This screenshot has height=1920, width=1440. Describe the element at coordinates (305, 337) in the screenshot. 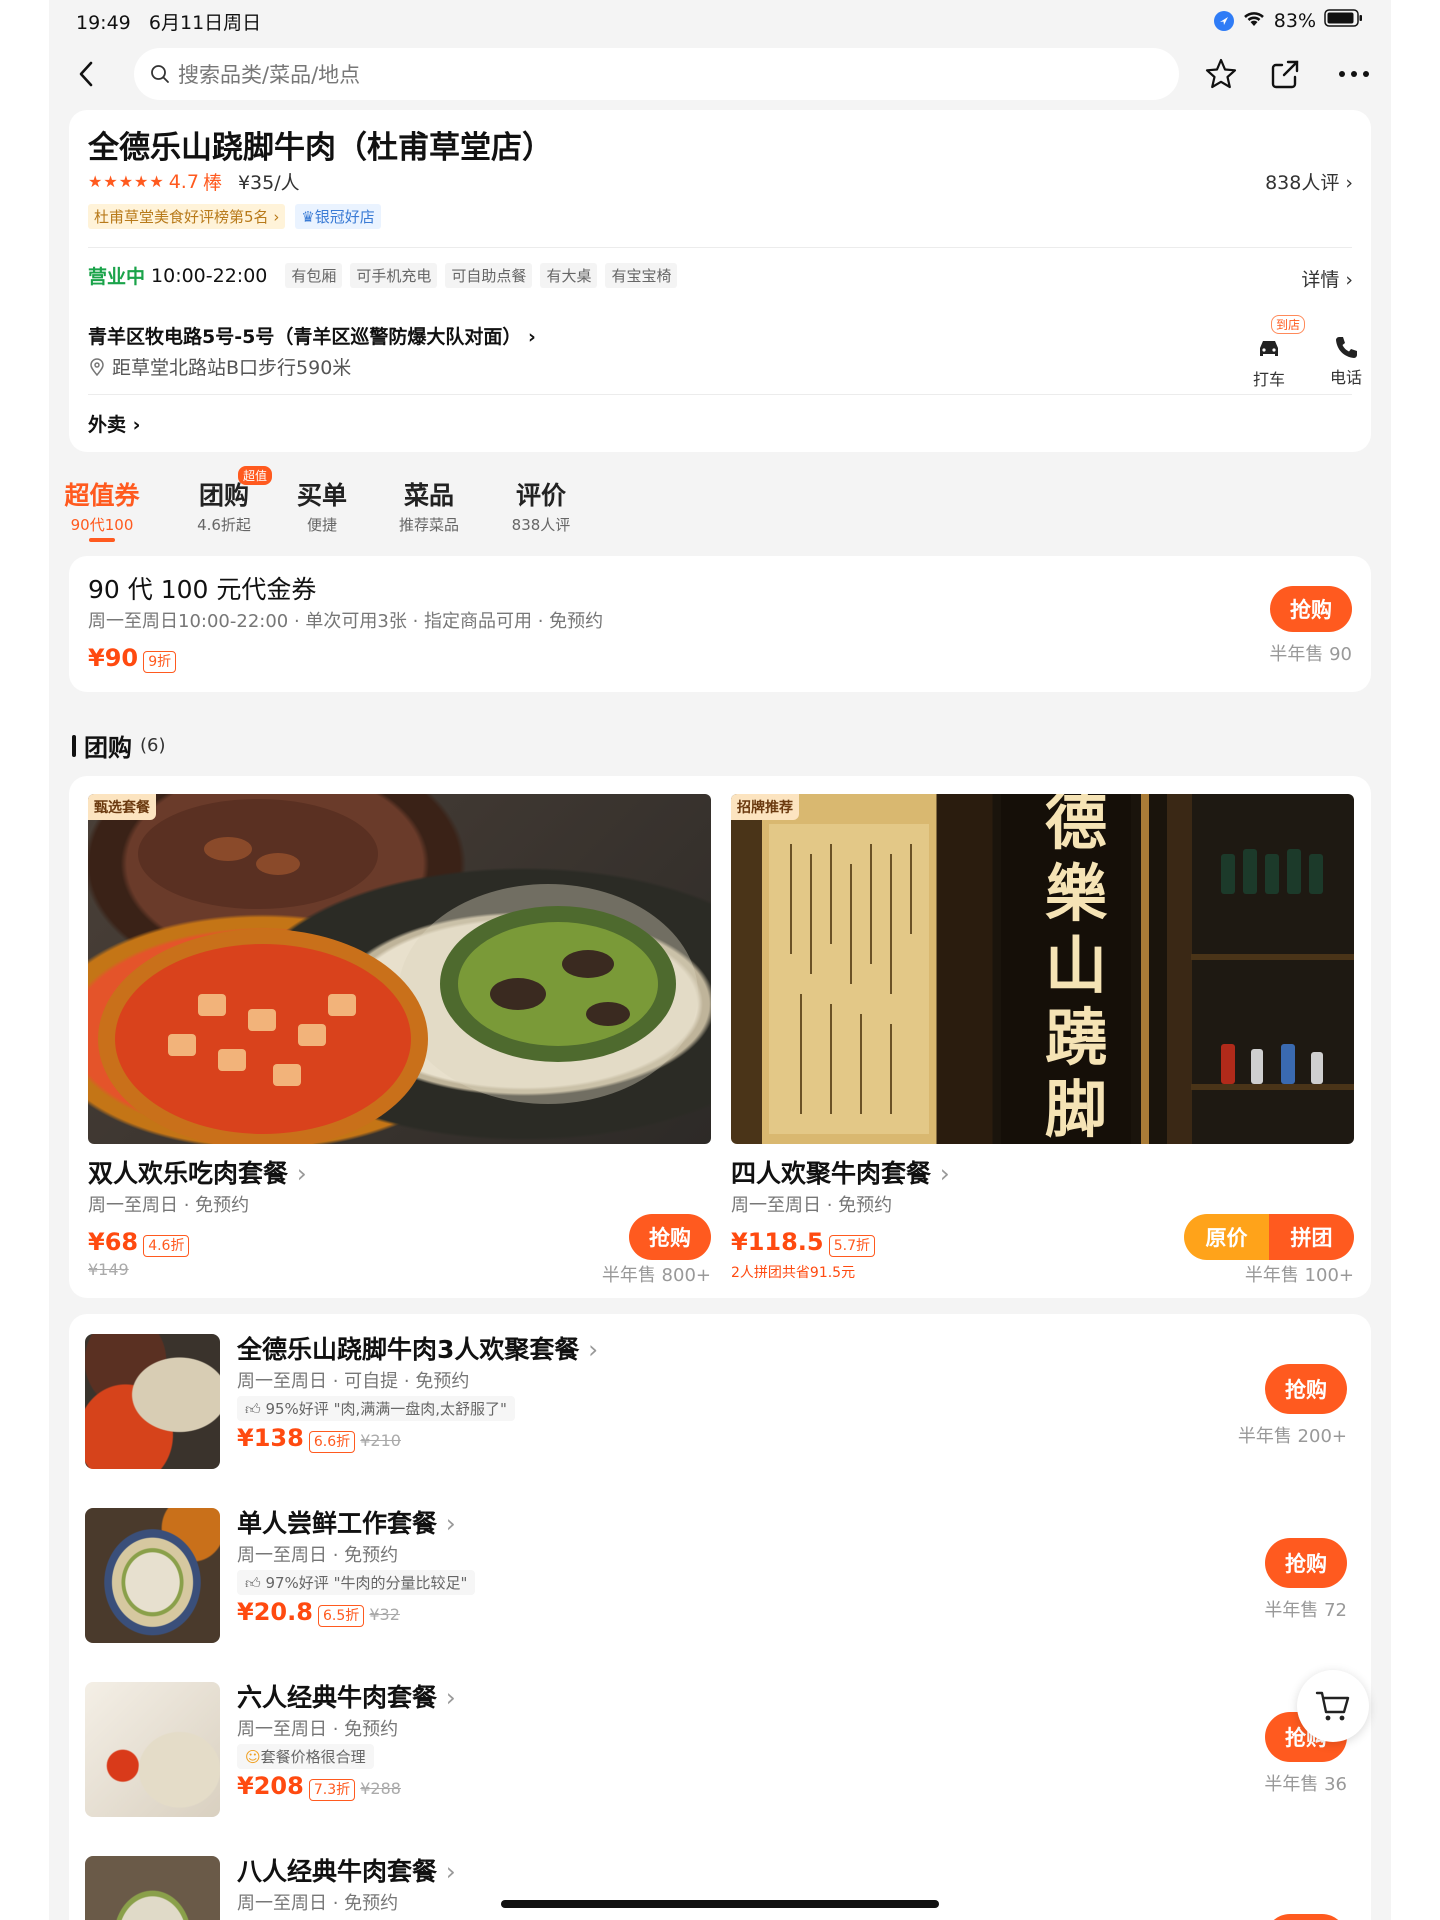

I see `address-text: 青羊区牧电路5号-5号（青羊区巡警防爆大队对面）` at that location.